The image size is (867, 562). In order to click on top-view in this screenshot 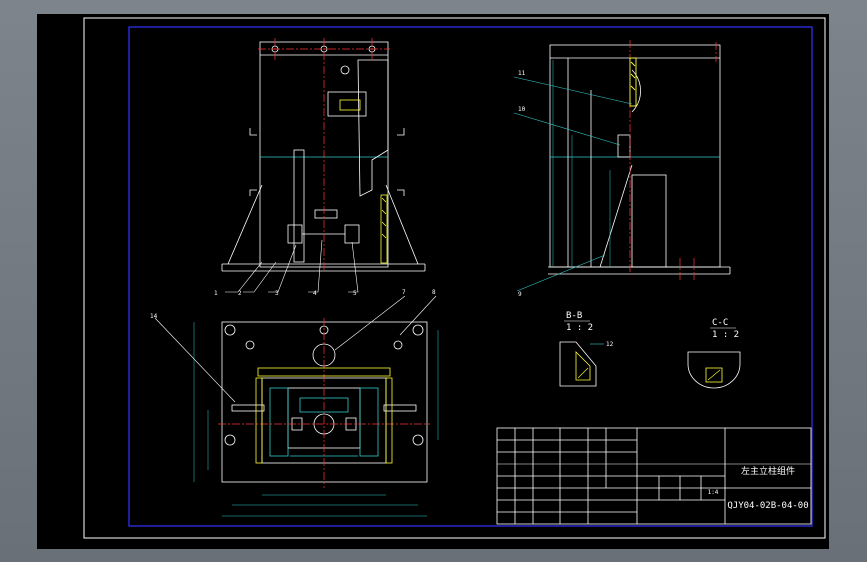, I will do `click(324, 402)`.